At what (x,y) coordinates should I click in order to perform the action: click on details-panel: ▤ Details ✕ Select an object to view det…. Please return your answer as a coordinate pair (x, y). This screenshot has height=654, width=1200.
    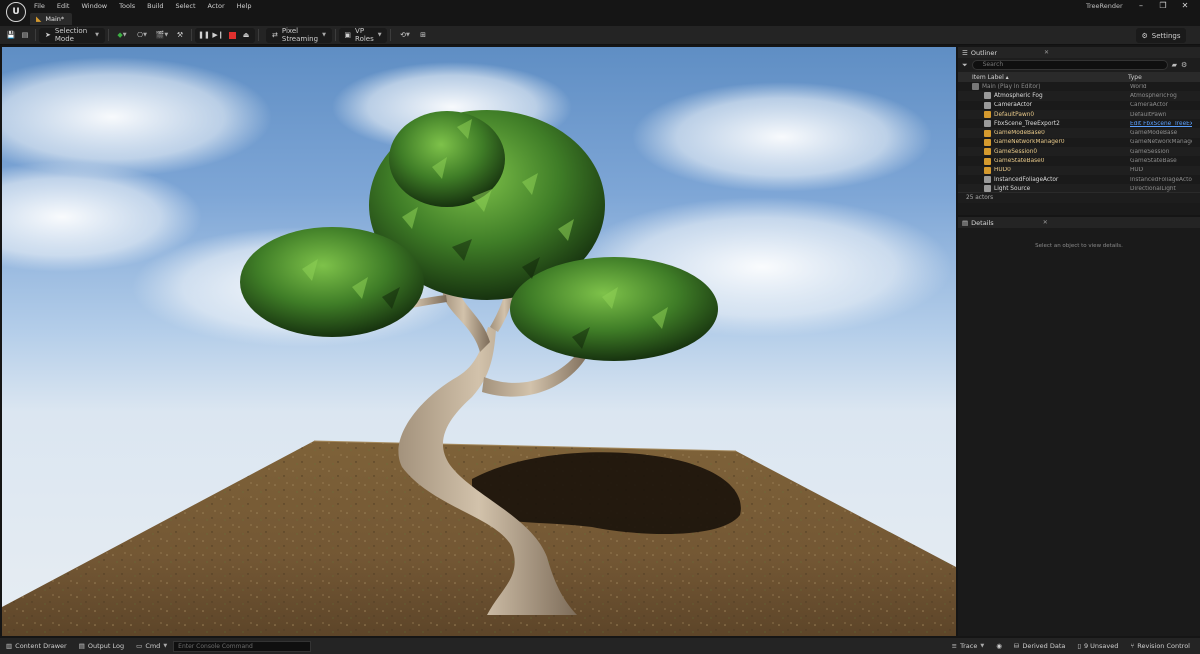
    Looking at the image, I should click on (1079, 426).